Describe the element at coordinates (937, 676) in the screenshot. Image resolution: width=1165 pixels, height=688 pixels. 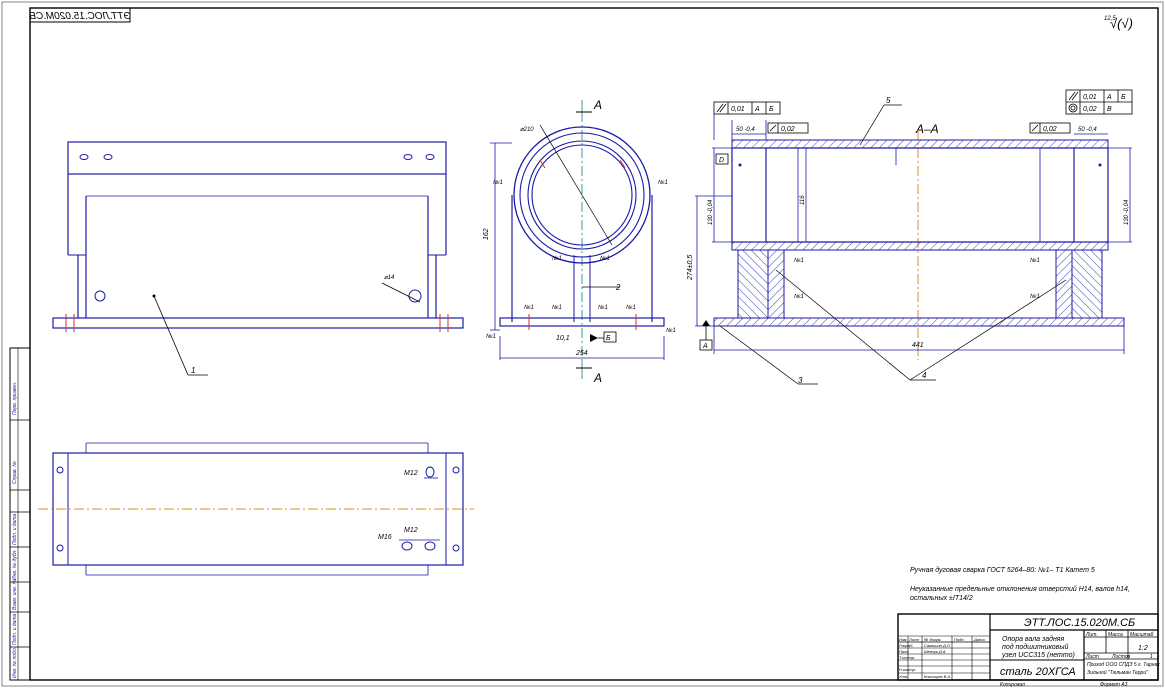
I see `name-utv: Козлищев В.А.` at that location.